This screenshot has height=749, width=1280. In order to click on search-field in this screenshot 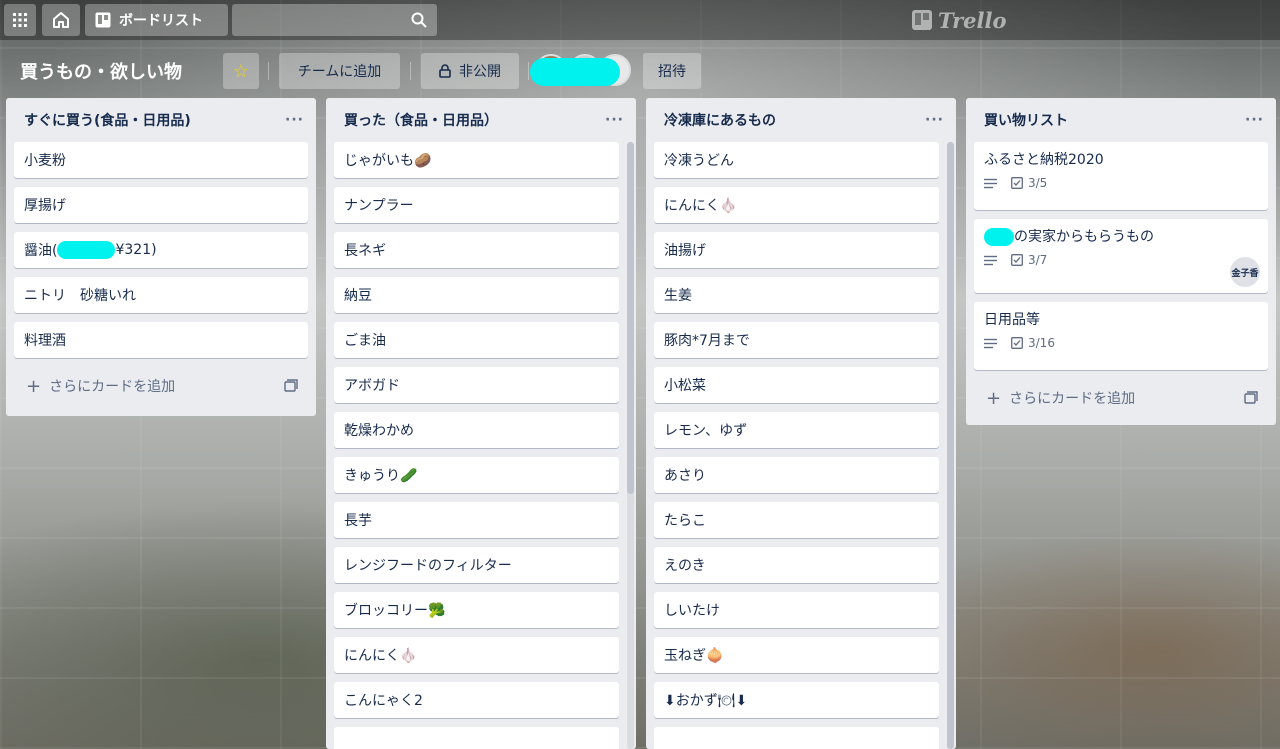, I will do `click(334, 20)`.